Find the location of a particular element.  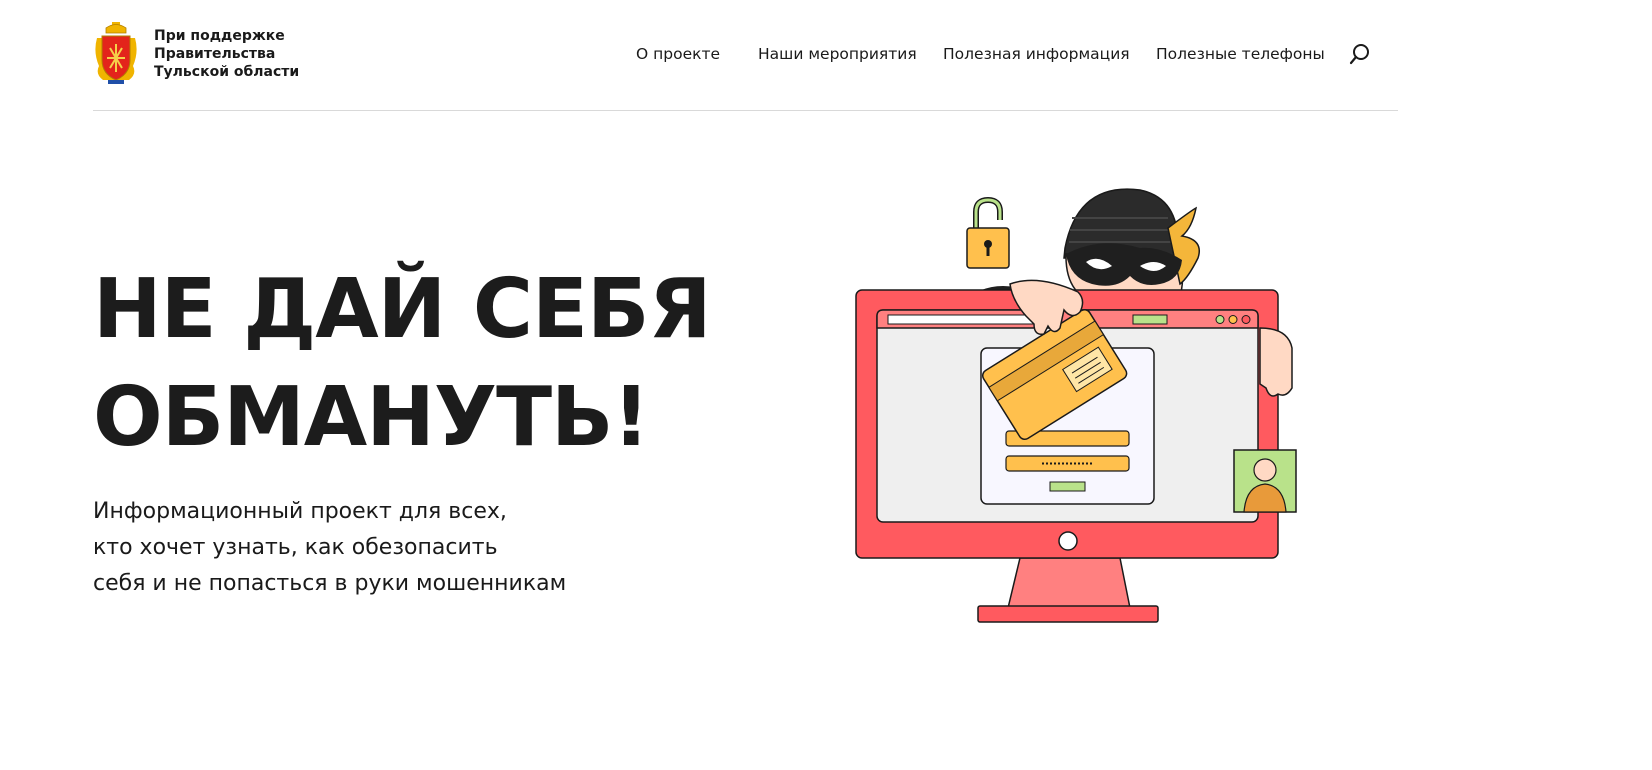

nav-about-project: О проекте is located at coordinates (678, 54).